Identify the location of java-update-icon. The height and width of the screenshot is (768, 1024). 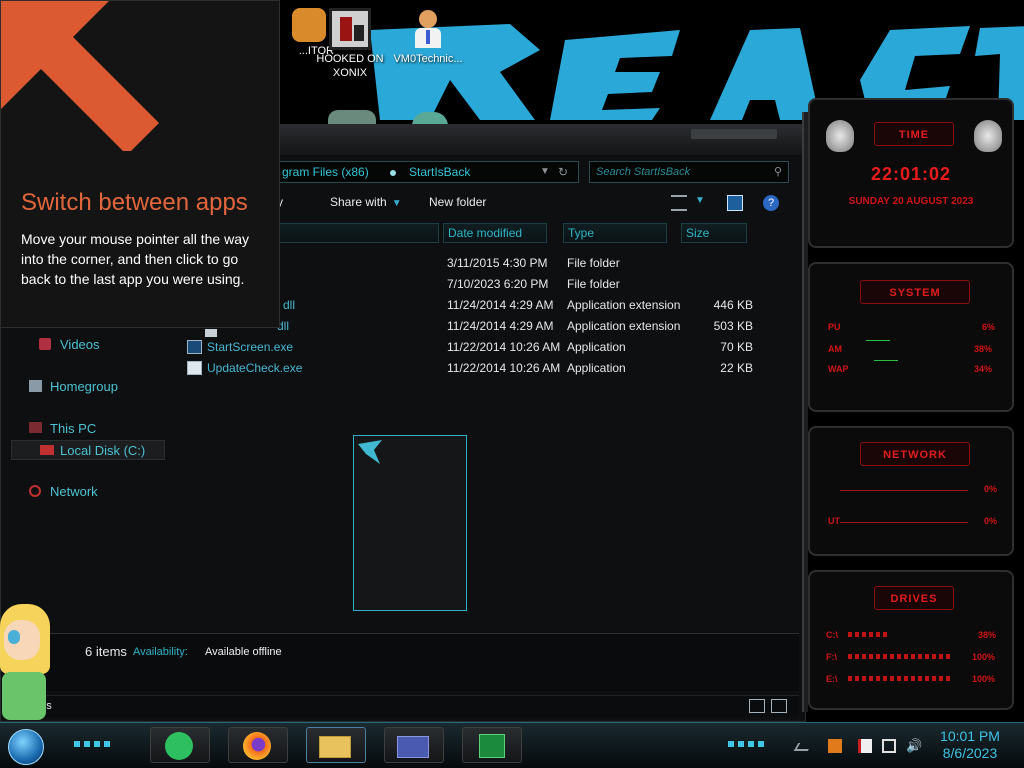
(835, 746).